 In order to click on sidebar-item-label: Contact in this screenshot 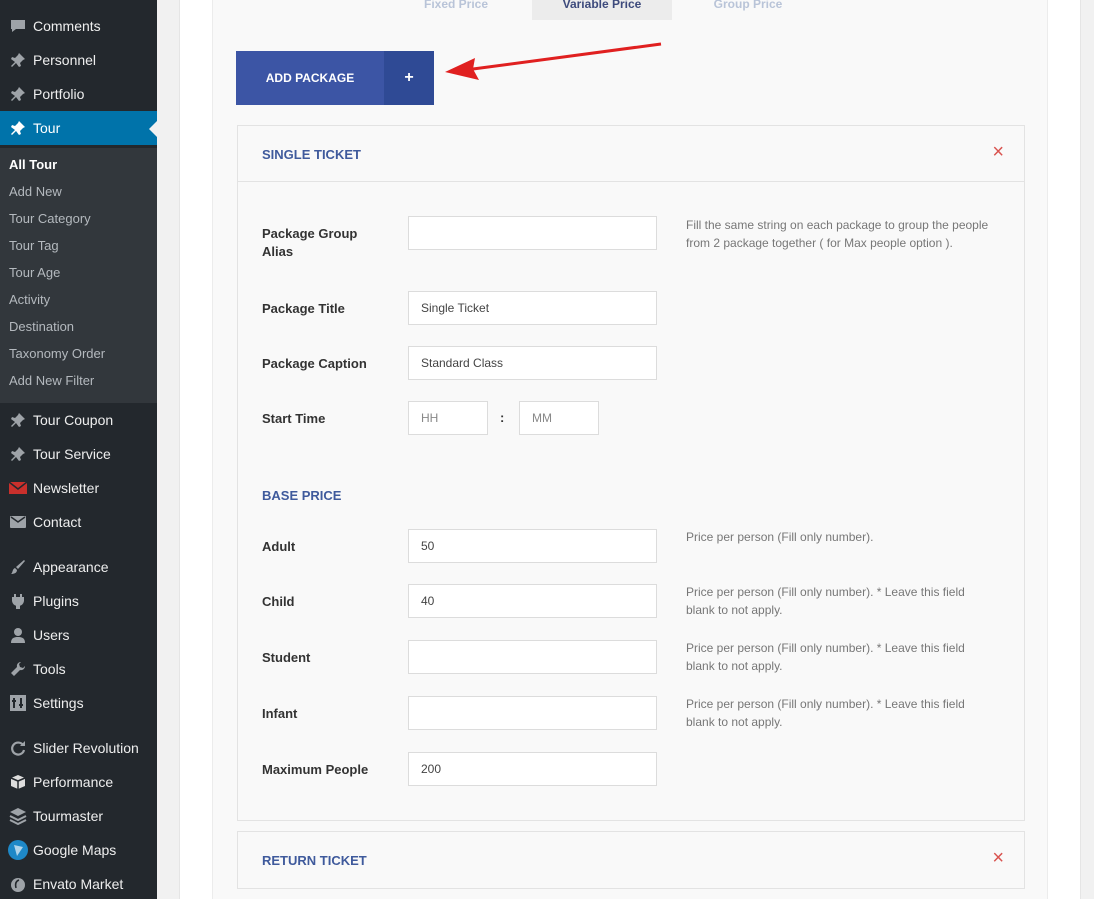, I will do `click(57, 522)`.